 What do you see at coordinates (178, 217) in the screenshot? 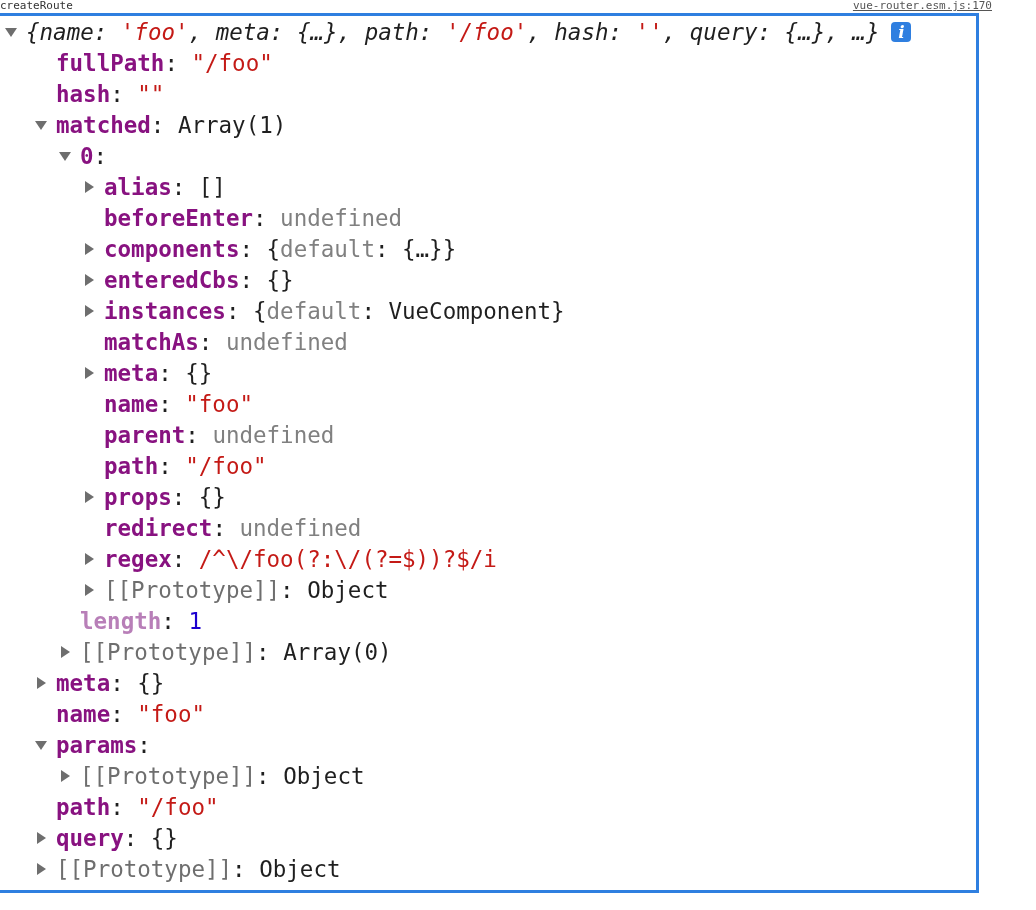
I see `property-name: beforeEnter` at bounding box center [178, 217].